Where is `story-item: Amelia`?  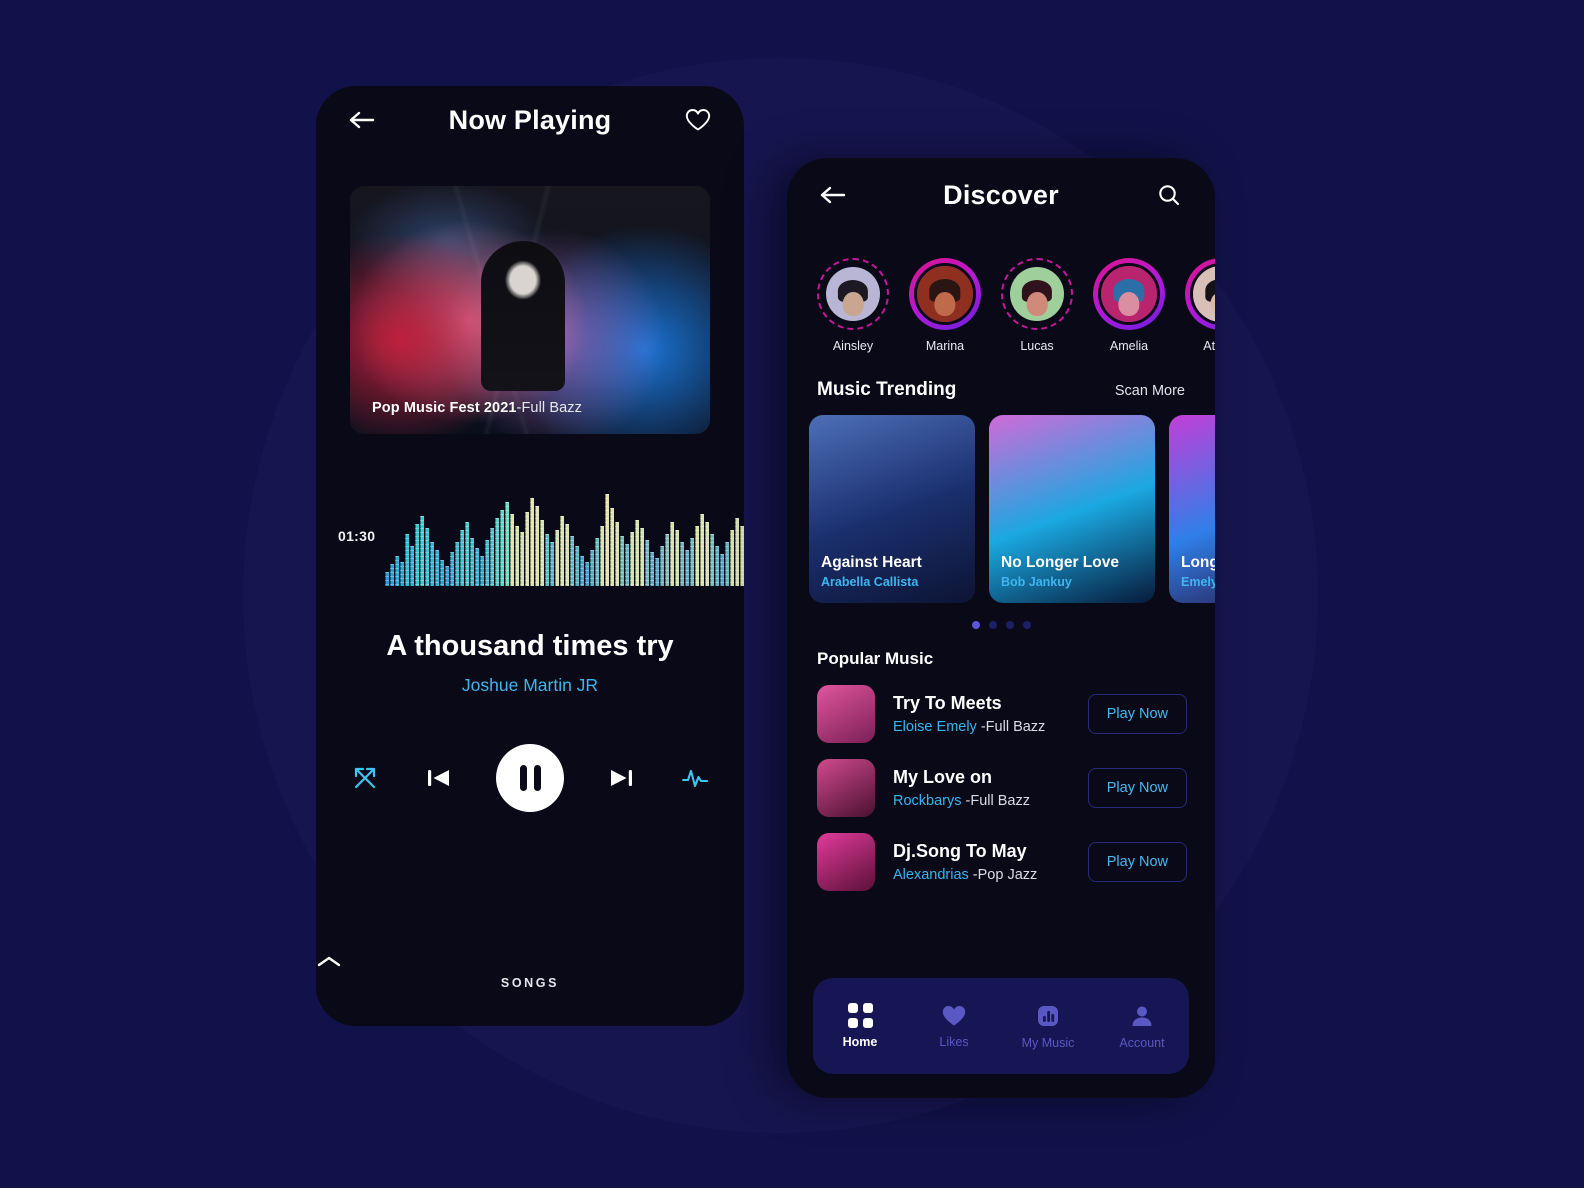 story-item: Amelia is located at coordinates (1129, 305).